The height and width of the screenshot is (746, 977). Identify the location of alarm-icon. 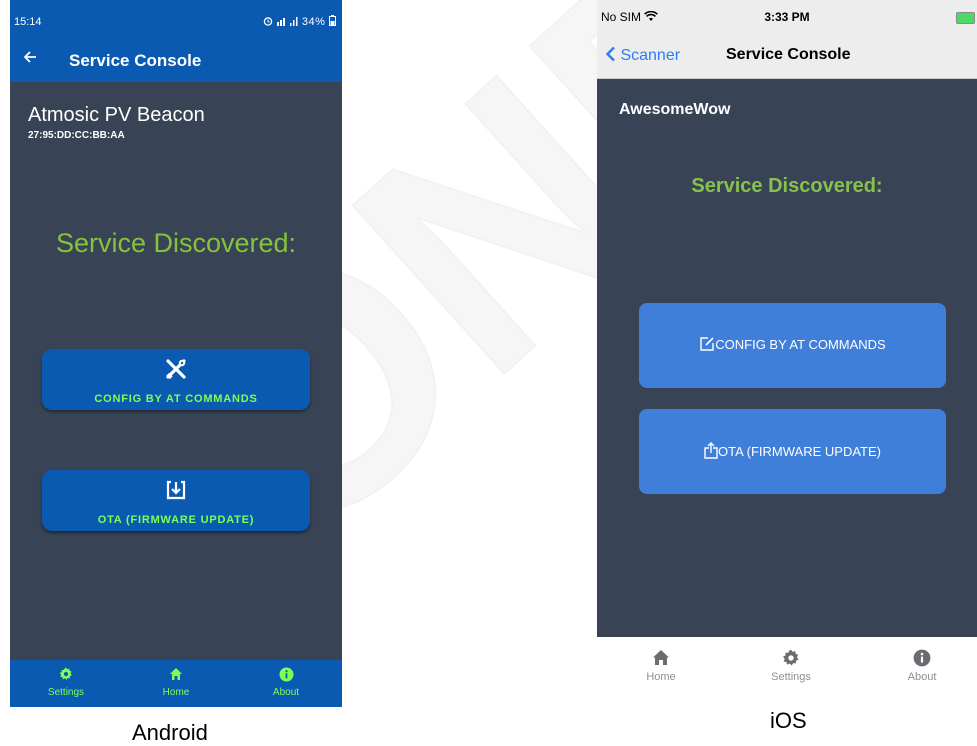
(268, 21).